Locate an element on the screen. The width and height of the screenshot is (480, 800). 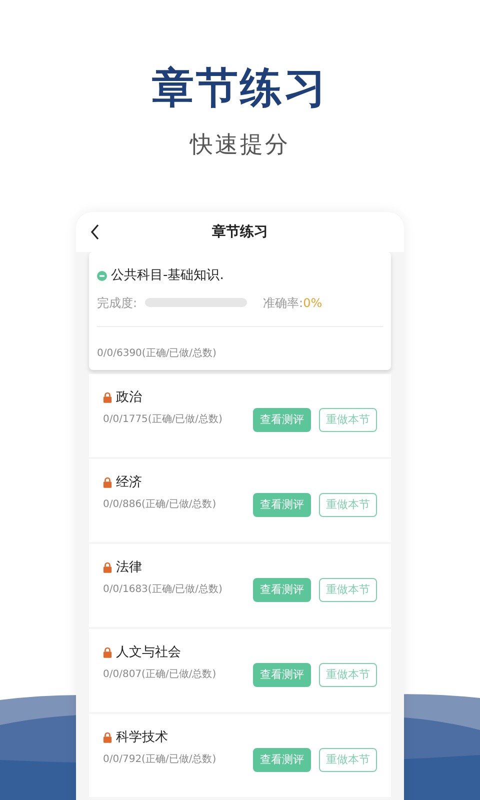
section-stats: 0/0/807(正确/已做/总数) is located at coordinates (159, 675).